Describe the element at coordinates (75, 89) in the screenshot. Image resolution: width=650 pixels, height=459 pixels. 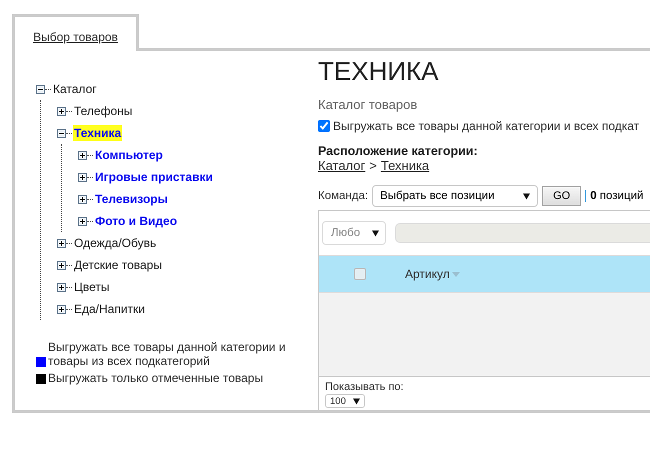
I see `tree-item: Каталог` at that location.